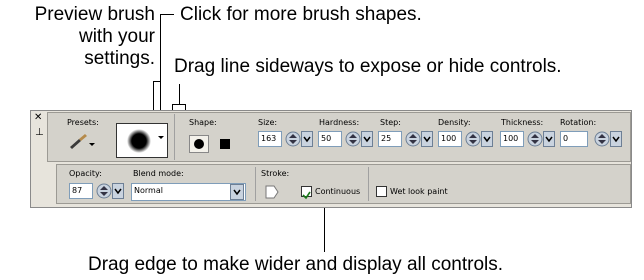  What do you see at coordinates (179, 104) in the screenshot?
I see `bracket-top` at bounding box center [179, 104].